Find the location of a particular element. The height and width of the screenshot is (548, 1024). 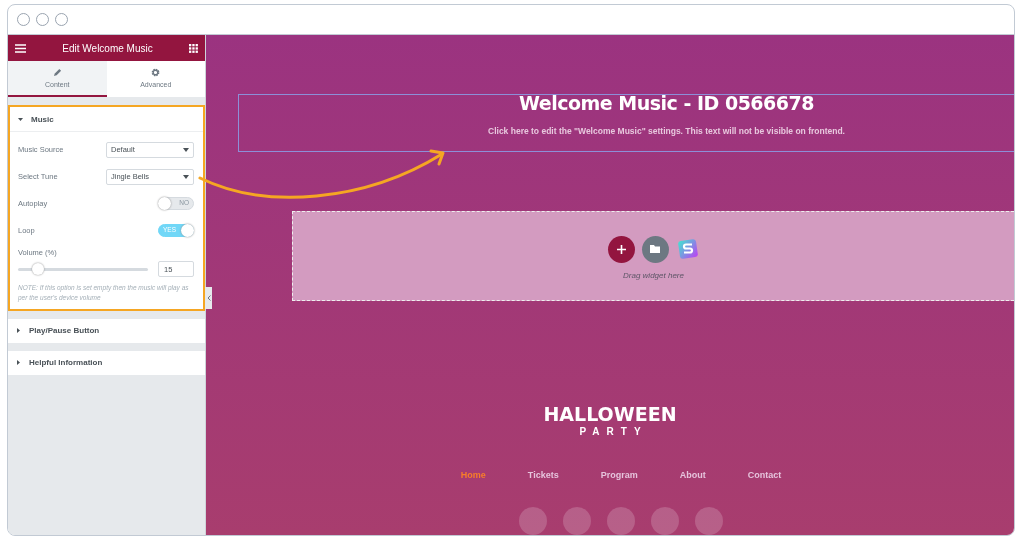

plus-icon is located at coordinates (621, 249).